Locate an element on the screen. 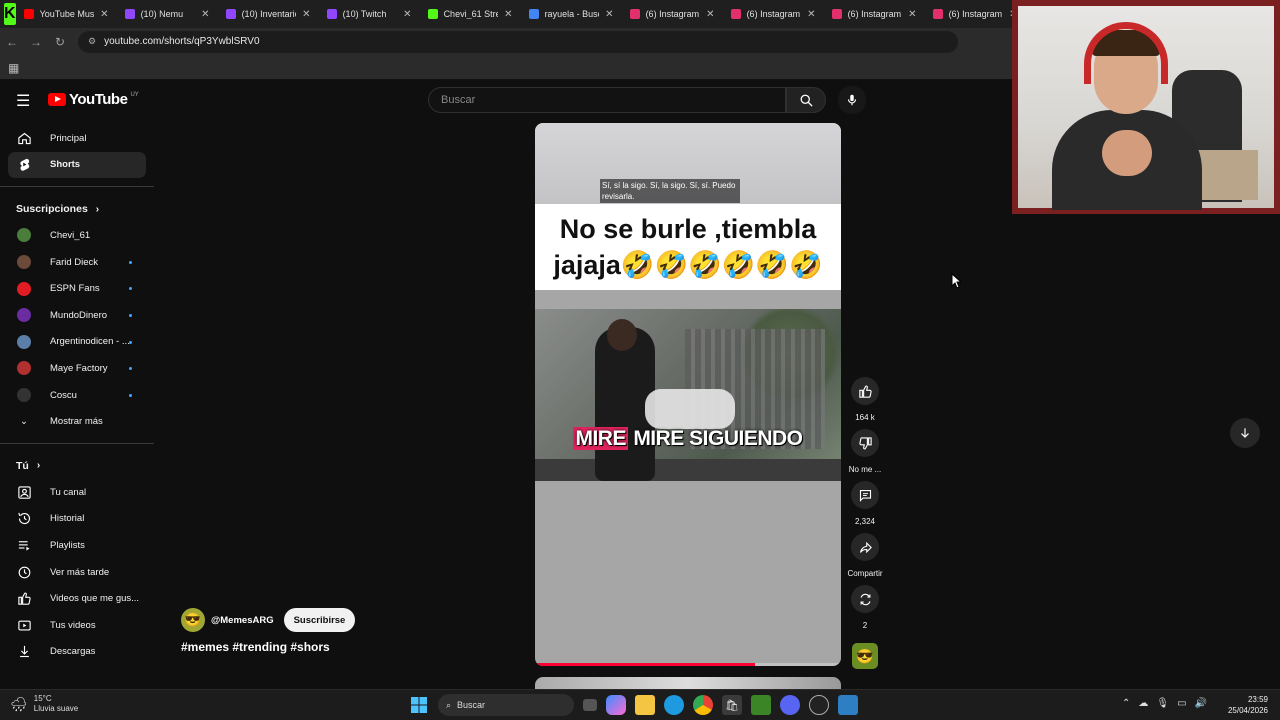 The width and height of the screenshot is (1280, 720). next-short-preview is located at coordinates (688, 683).